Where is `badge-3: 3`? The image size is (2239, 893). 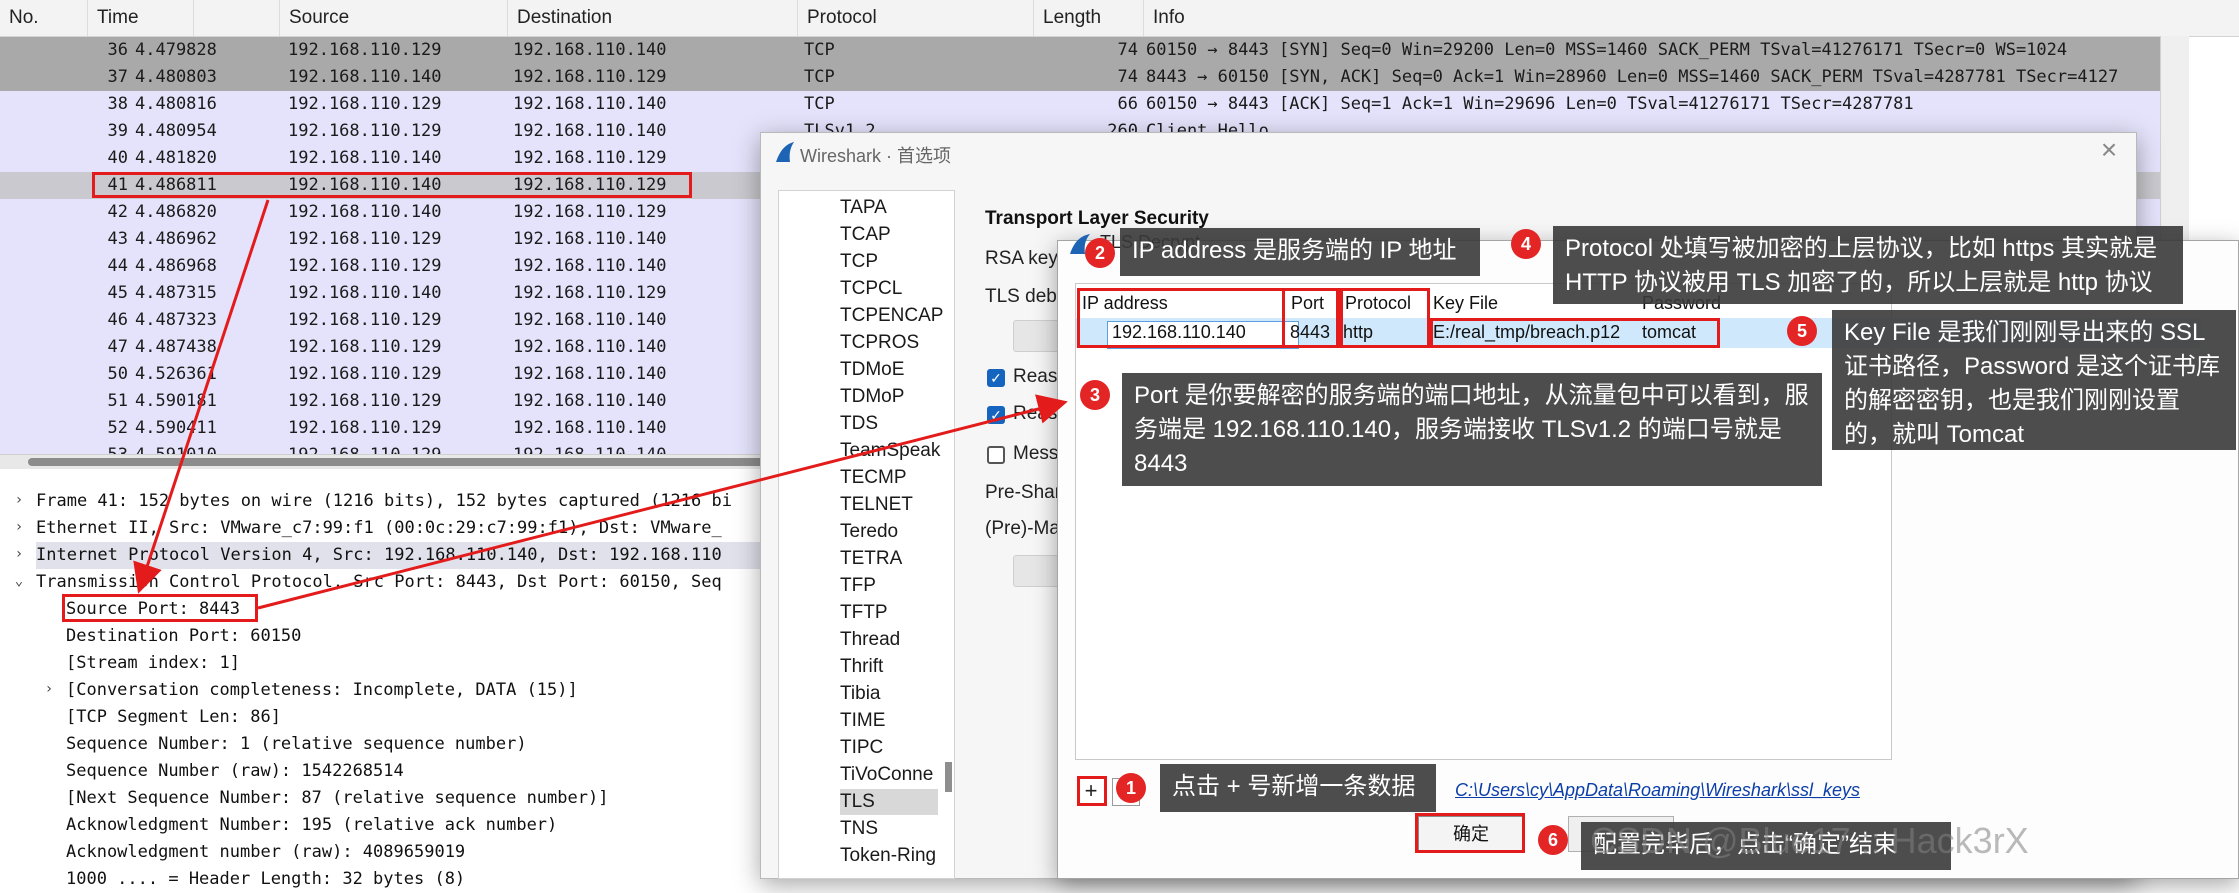 badge-3: 3 is located at coordinates (1095, 395).